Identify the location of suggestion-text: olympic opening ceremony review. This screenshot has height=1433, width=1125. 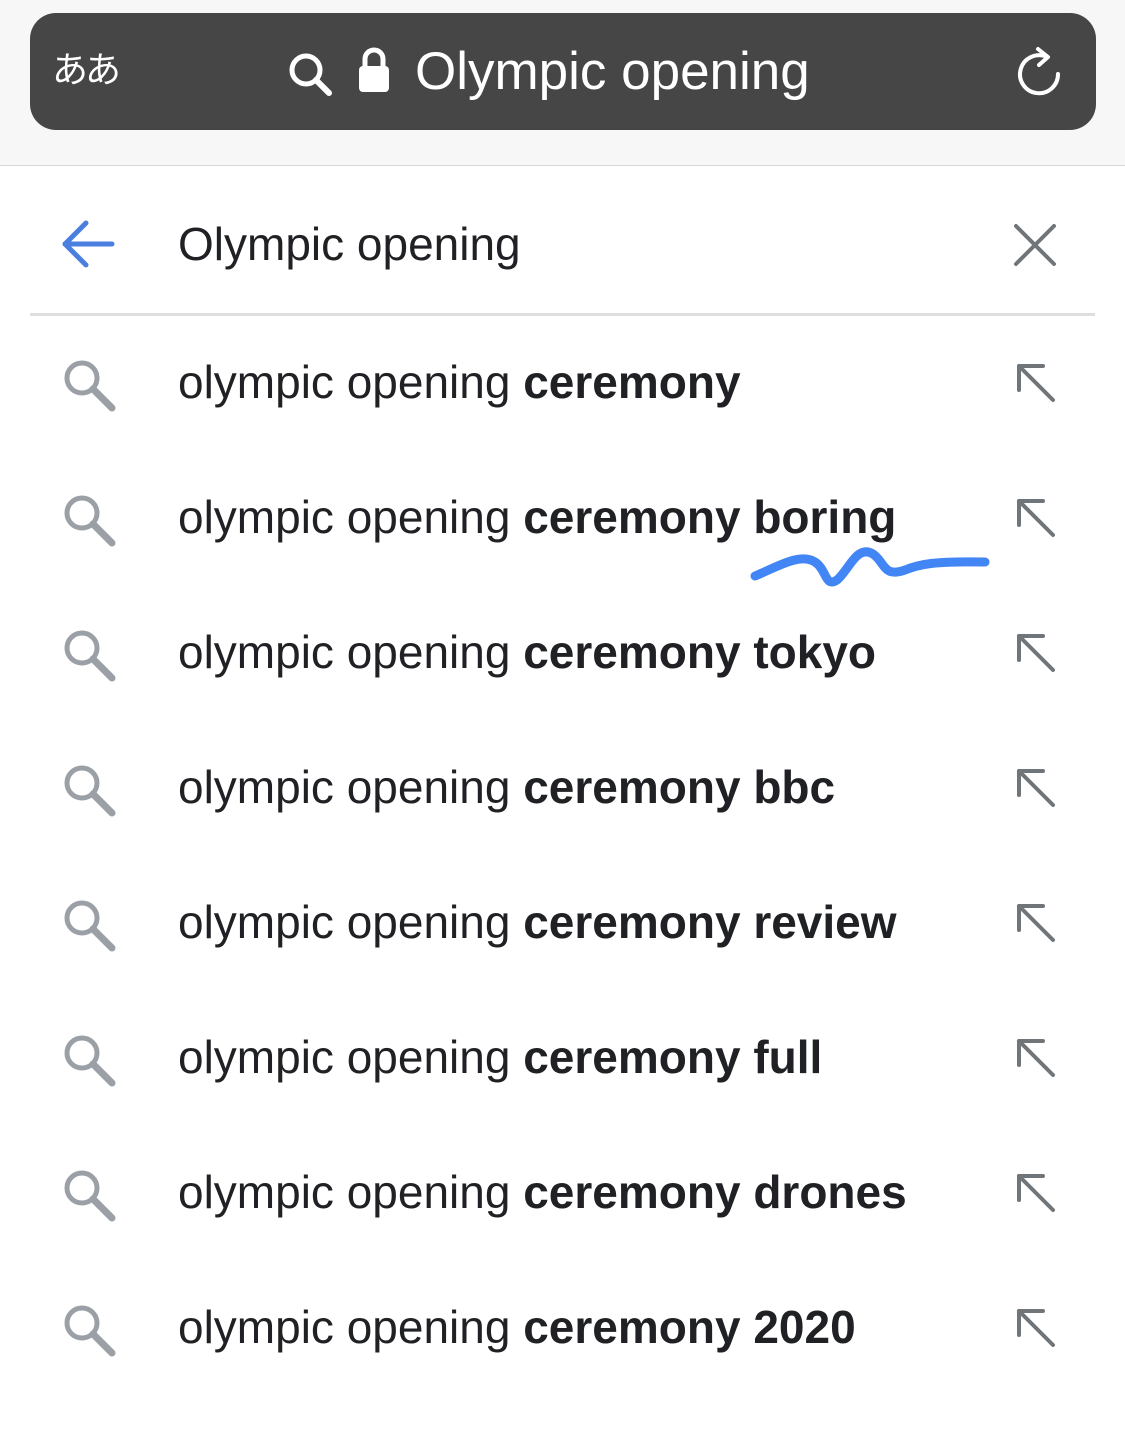
(537, 922).